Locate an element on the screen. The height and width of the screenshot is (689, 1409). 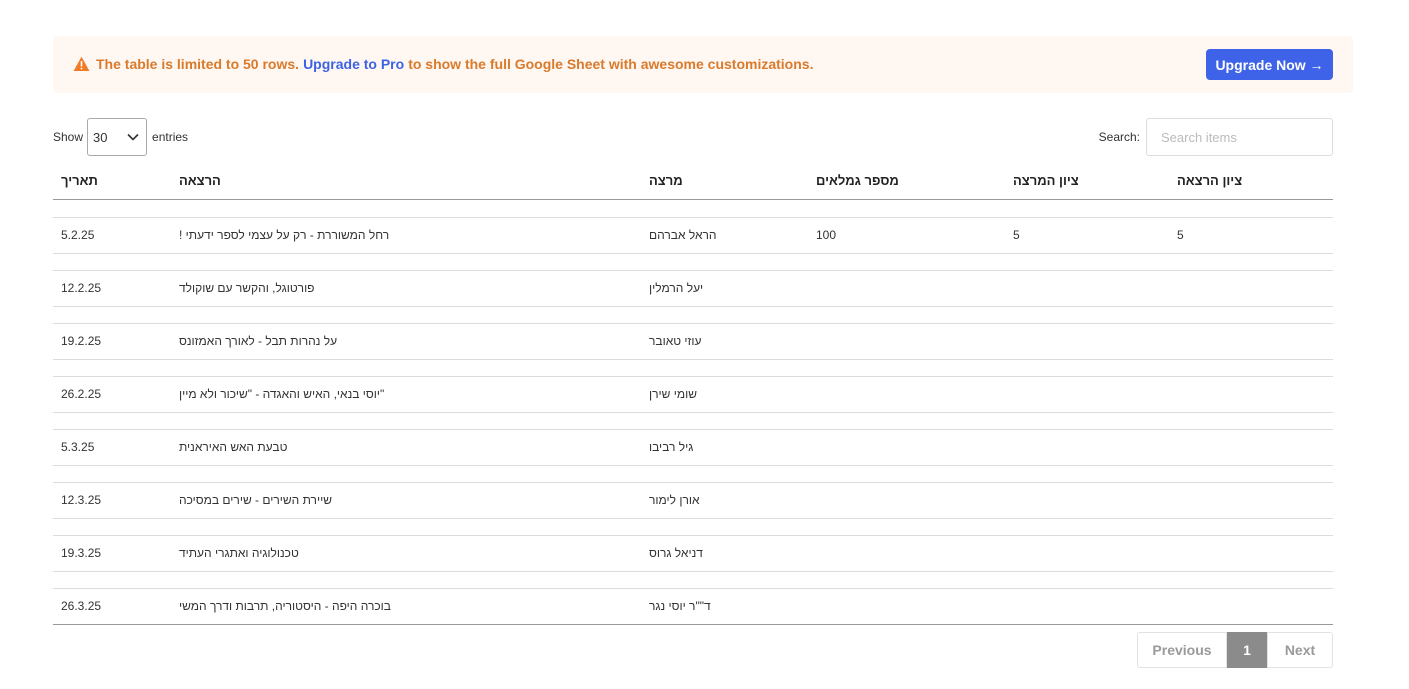
search-input is located at coordinates (1239, 137).